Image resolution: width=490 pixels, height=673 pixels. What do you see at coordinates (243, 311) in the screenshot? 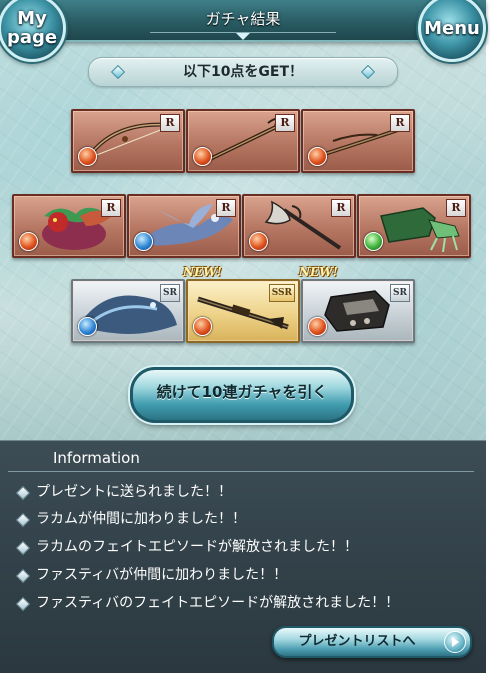
I see `result-card: SSR` at bounding box center [243, 311].